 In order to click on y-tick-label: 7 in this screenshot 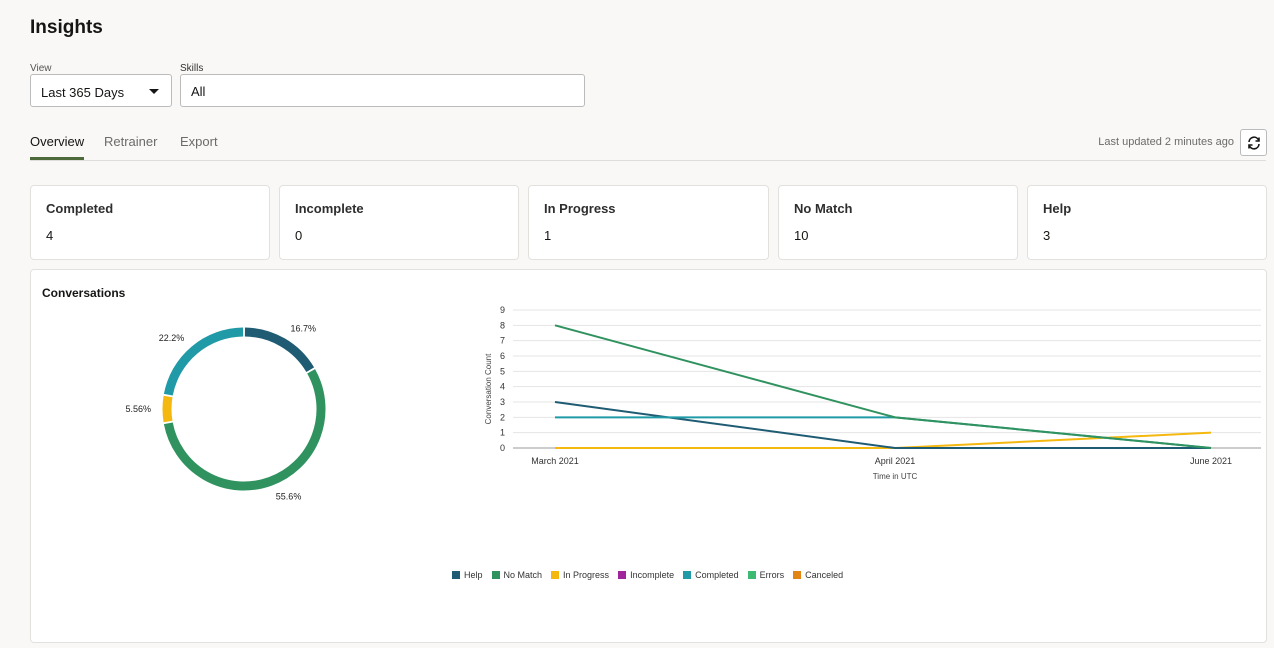, I will do `click(502, 341)`.